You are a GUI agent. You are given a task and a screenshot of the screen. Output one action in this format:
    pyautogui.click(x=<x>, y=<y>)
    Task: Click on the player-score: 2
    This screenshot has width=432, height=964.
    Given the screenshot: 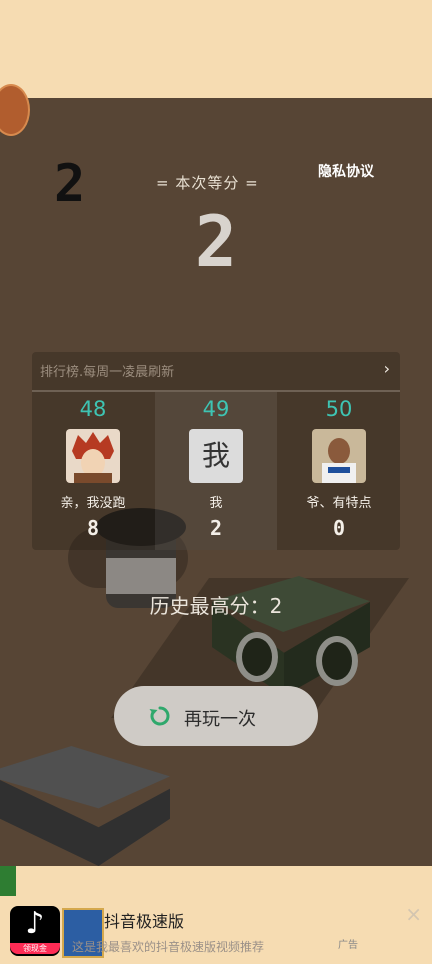 What is the action you would take?
    pyautogui.click(x=216, y=528)
    